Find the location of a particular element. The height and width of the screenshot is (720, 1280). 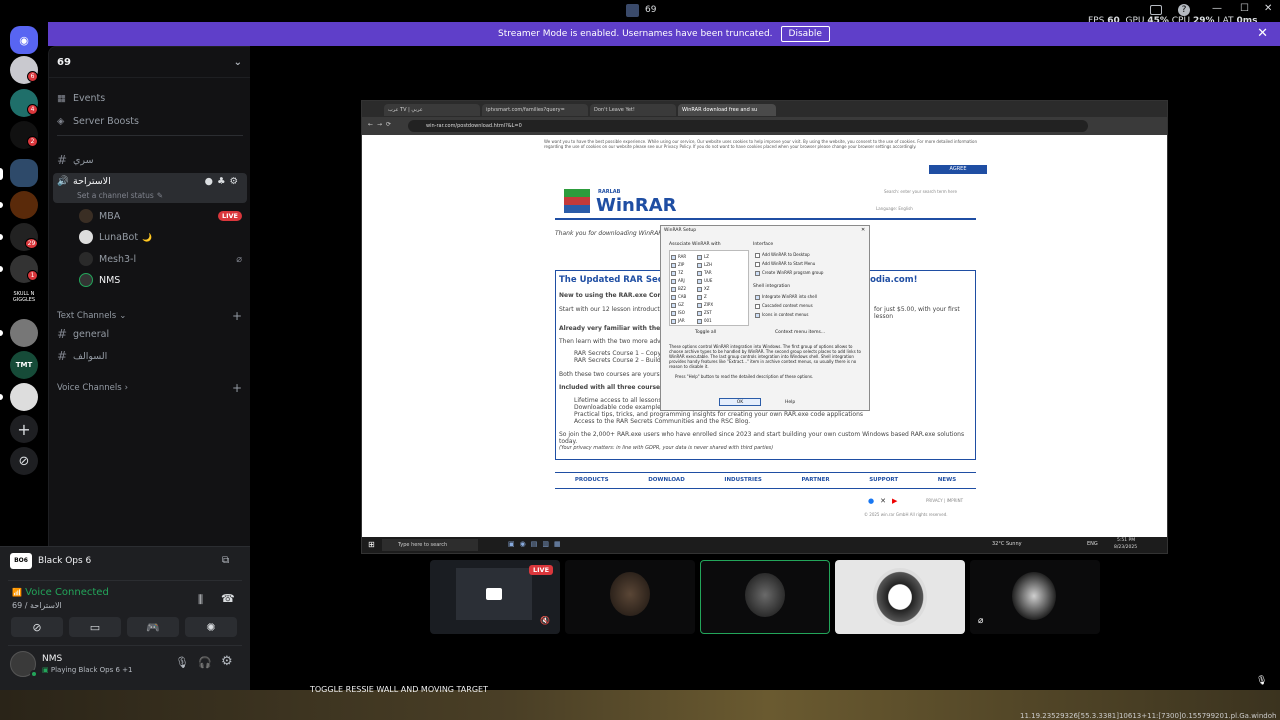

minimize-button: — is located at coordinates (1217, 8).